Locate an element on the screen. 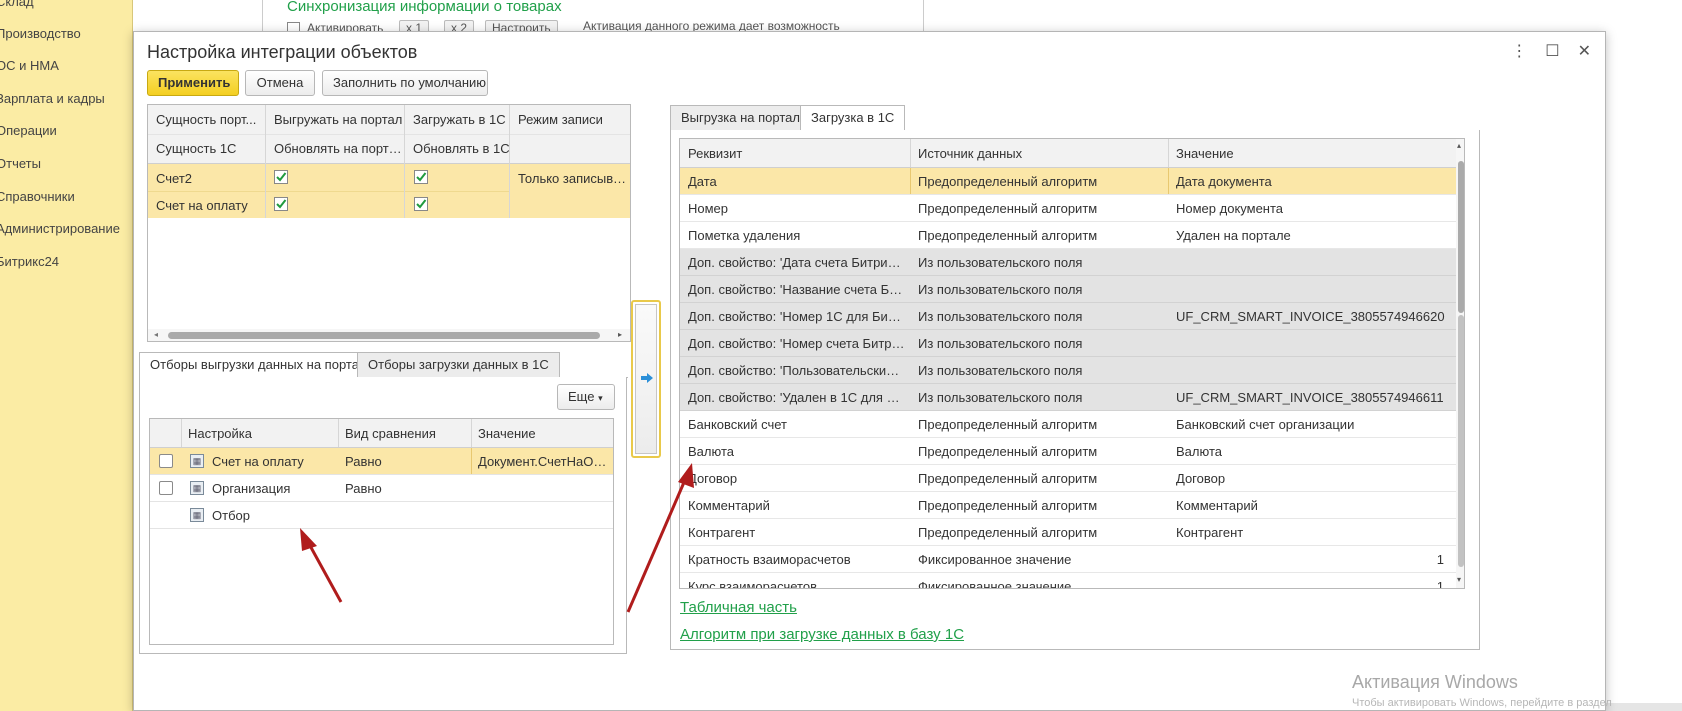 The height and width of the screenshot is (711, 1682). col-header-value: Значение is located at coordinates (543, 433).